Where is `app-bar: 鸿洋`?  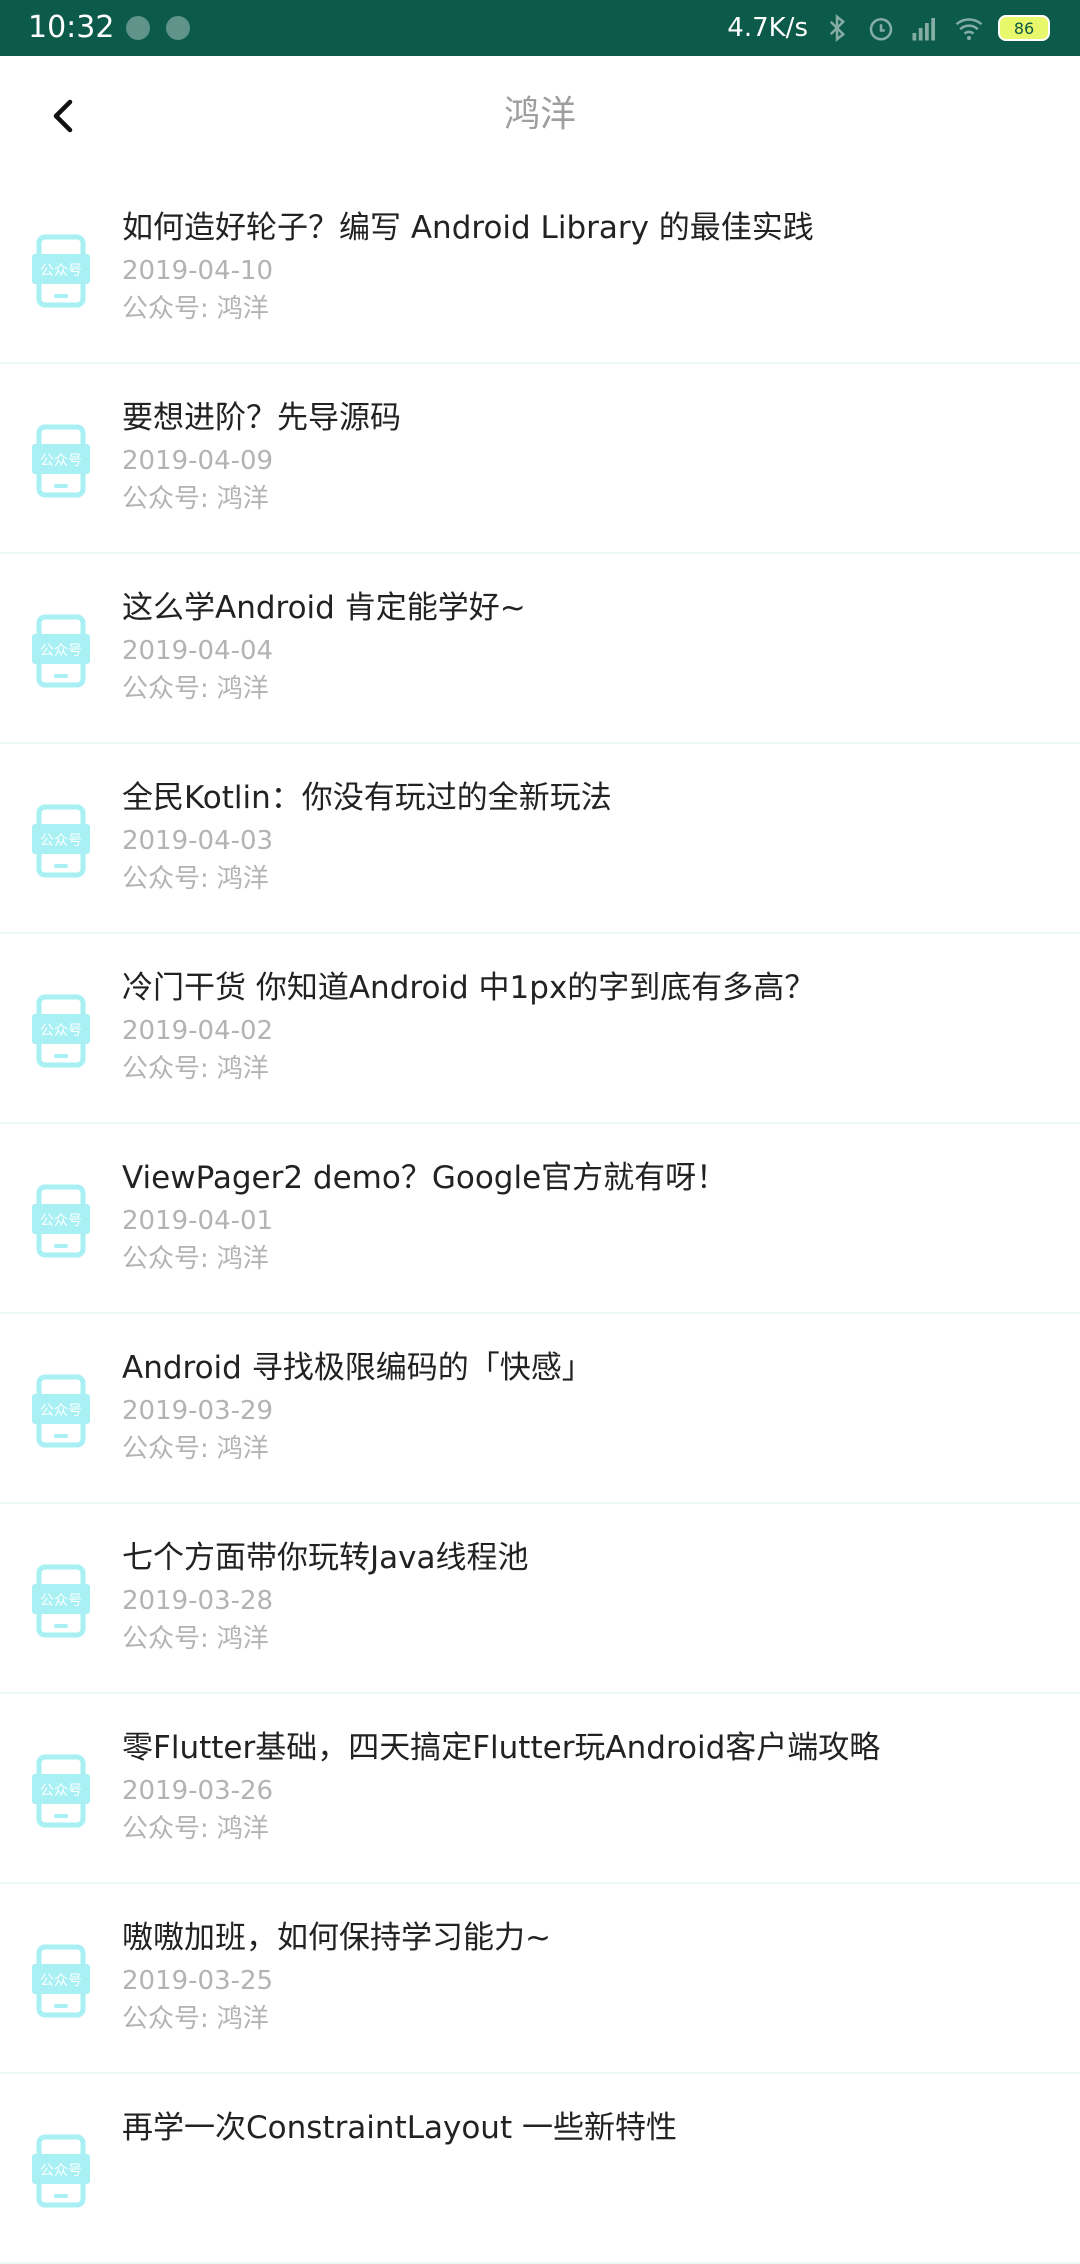
app-bar: 鸿洋 is located at coordinates (540, 115).